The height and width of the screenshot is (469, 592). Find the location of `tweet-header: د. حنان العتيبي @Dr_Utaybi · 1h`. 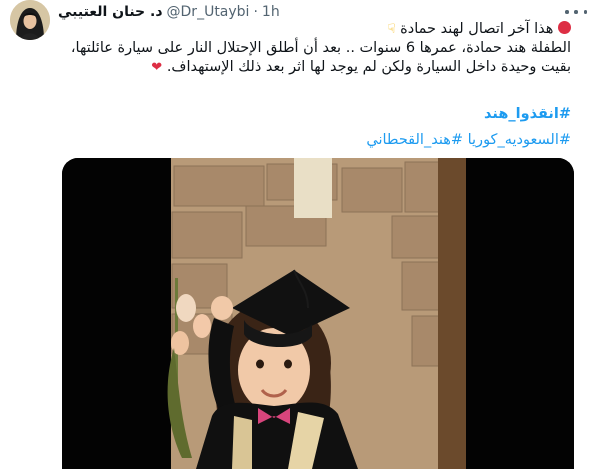

tweet-header: د. حنان العتيبي @Dr_Utaybi · 1h is located at coordinates (169, 12).